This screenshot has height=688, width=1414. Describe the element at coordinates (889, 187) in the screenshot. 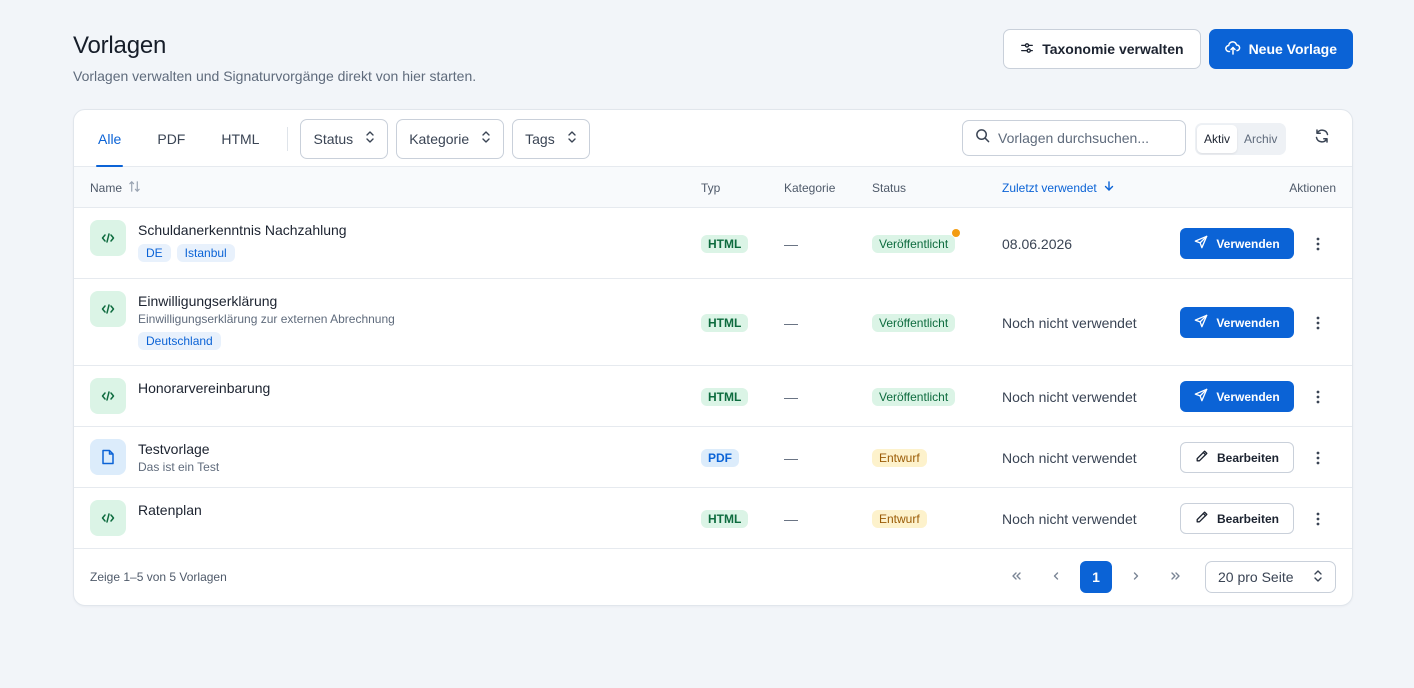

I see `column-status: Status` at that location.